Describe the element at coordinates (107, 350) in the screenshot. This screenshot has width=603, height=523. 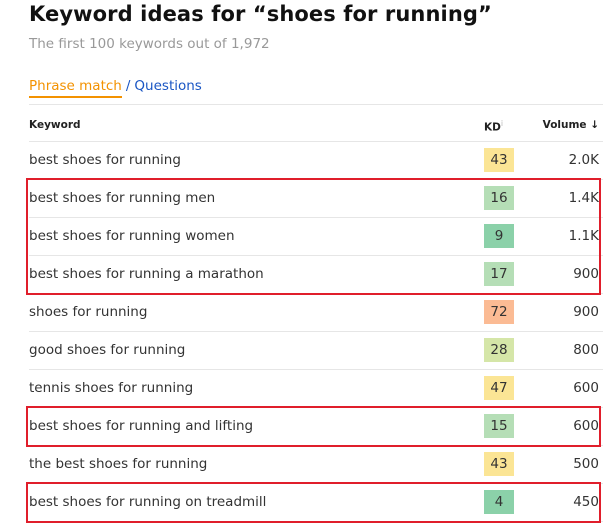
I see `keyword-link: good shoes for running` at that location.